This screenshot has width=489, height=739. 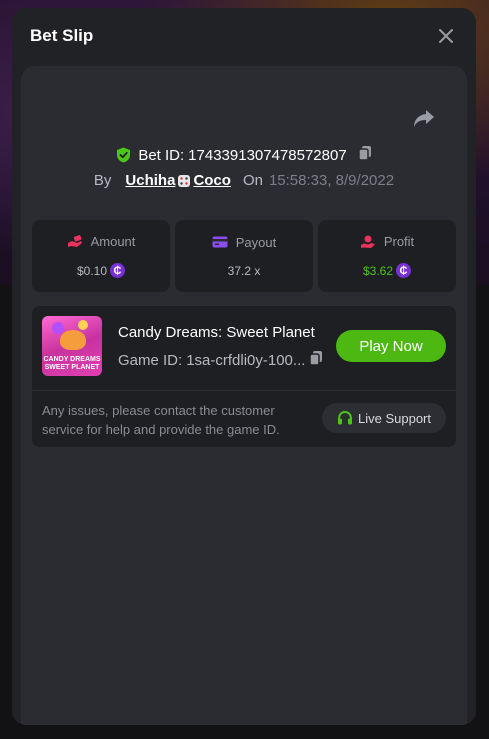 What do you see at coordinates (244, 390) in the screenshot?
I see `divider` at bounding box center [244, 390].